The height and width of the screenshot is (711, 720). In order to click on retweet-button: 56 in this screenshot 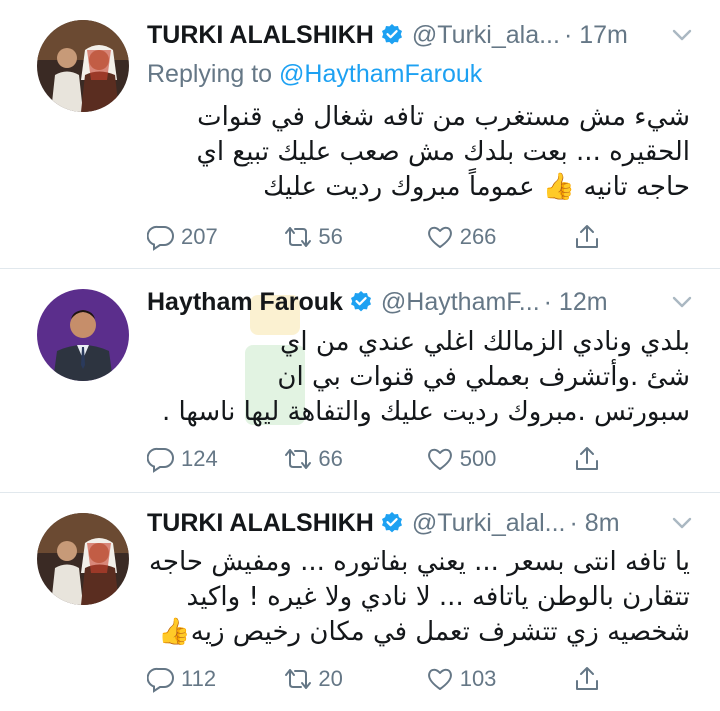, I will do `click(354, 237)`.